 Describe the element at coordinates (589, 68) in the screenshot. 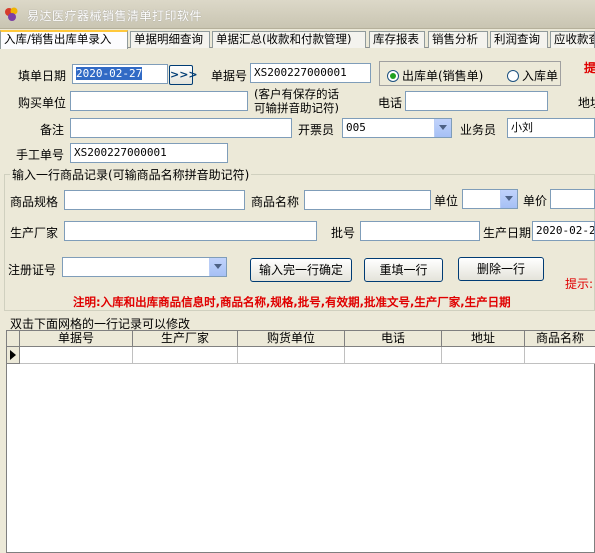

I see `hint-cut-label: 提` at that location.